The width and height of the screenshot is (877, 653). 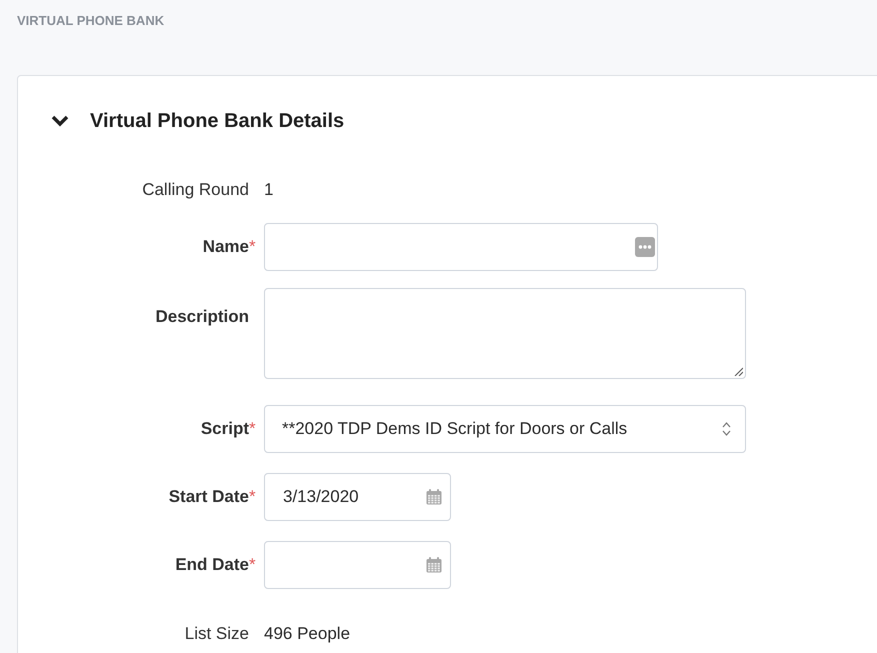 What do you see at coordinates (505, 429) in the screenshot?
I see `script-select: **2020 TDP Dems ID Script for Doors or Calls` at bounding box center [505, 429].